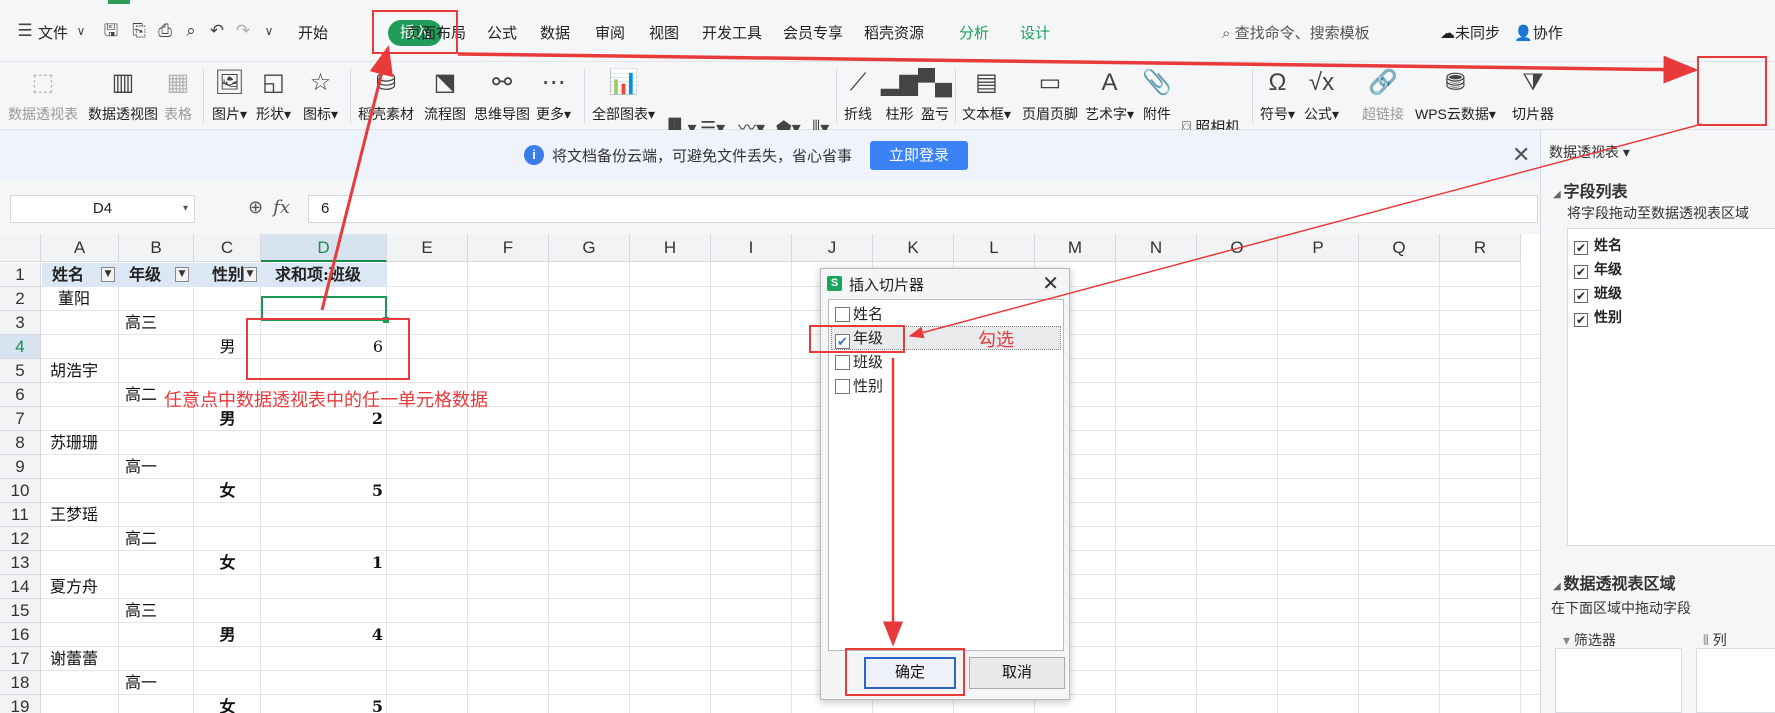 The width and height of the screenshot is (1775, 713). What do you see at coordinates (320, 95) in the screenshot?
I see `icon-button: ☆ 图标▾` at bounding box center [320, 95].